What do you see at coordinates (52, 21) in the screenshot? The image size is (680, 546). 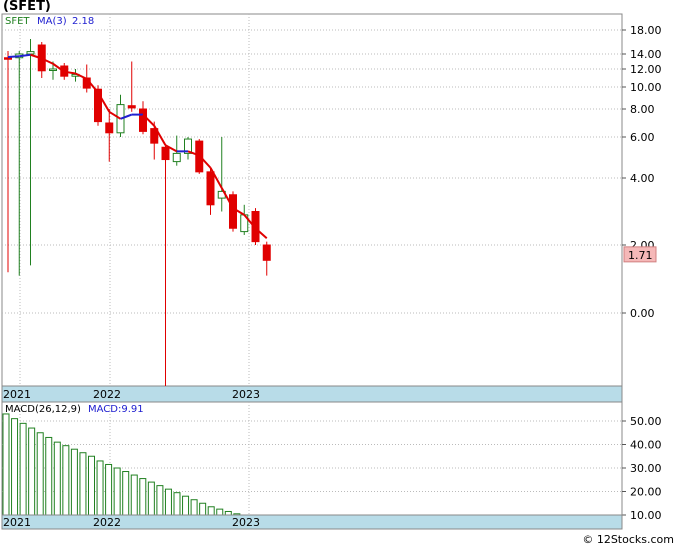 I see `ma-label: MA(3)` at bounding box center [52, 21].